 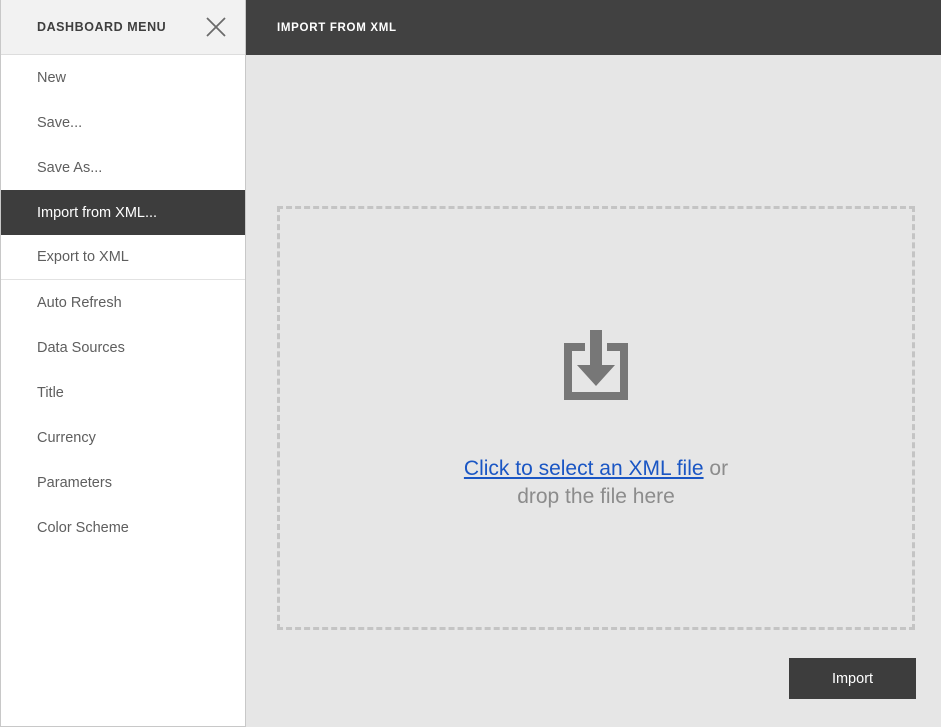 I want to click on sidebar-item-label: Color Scheme, so click(x=83, y=527).